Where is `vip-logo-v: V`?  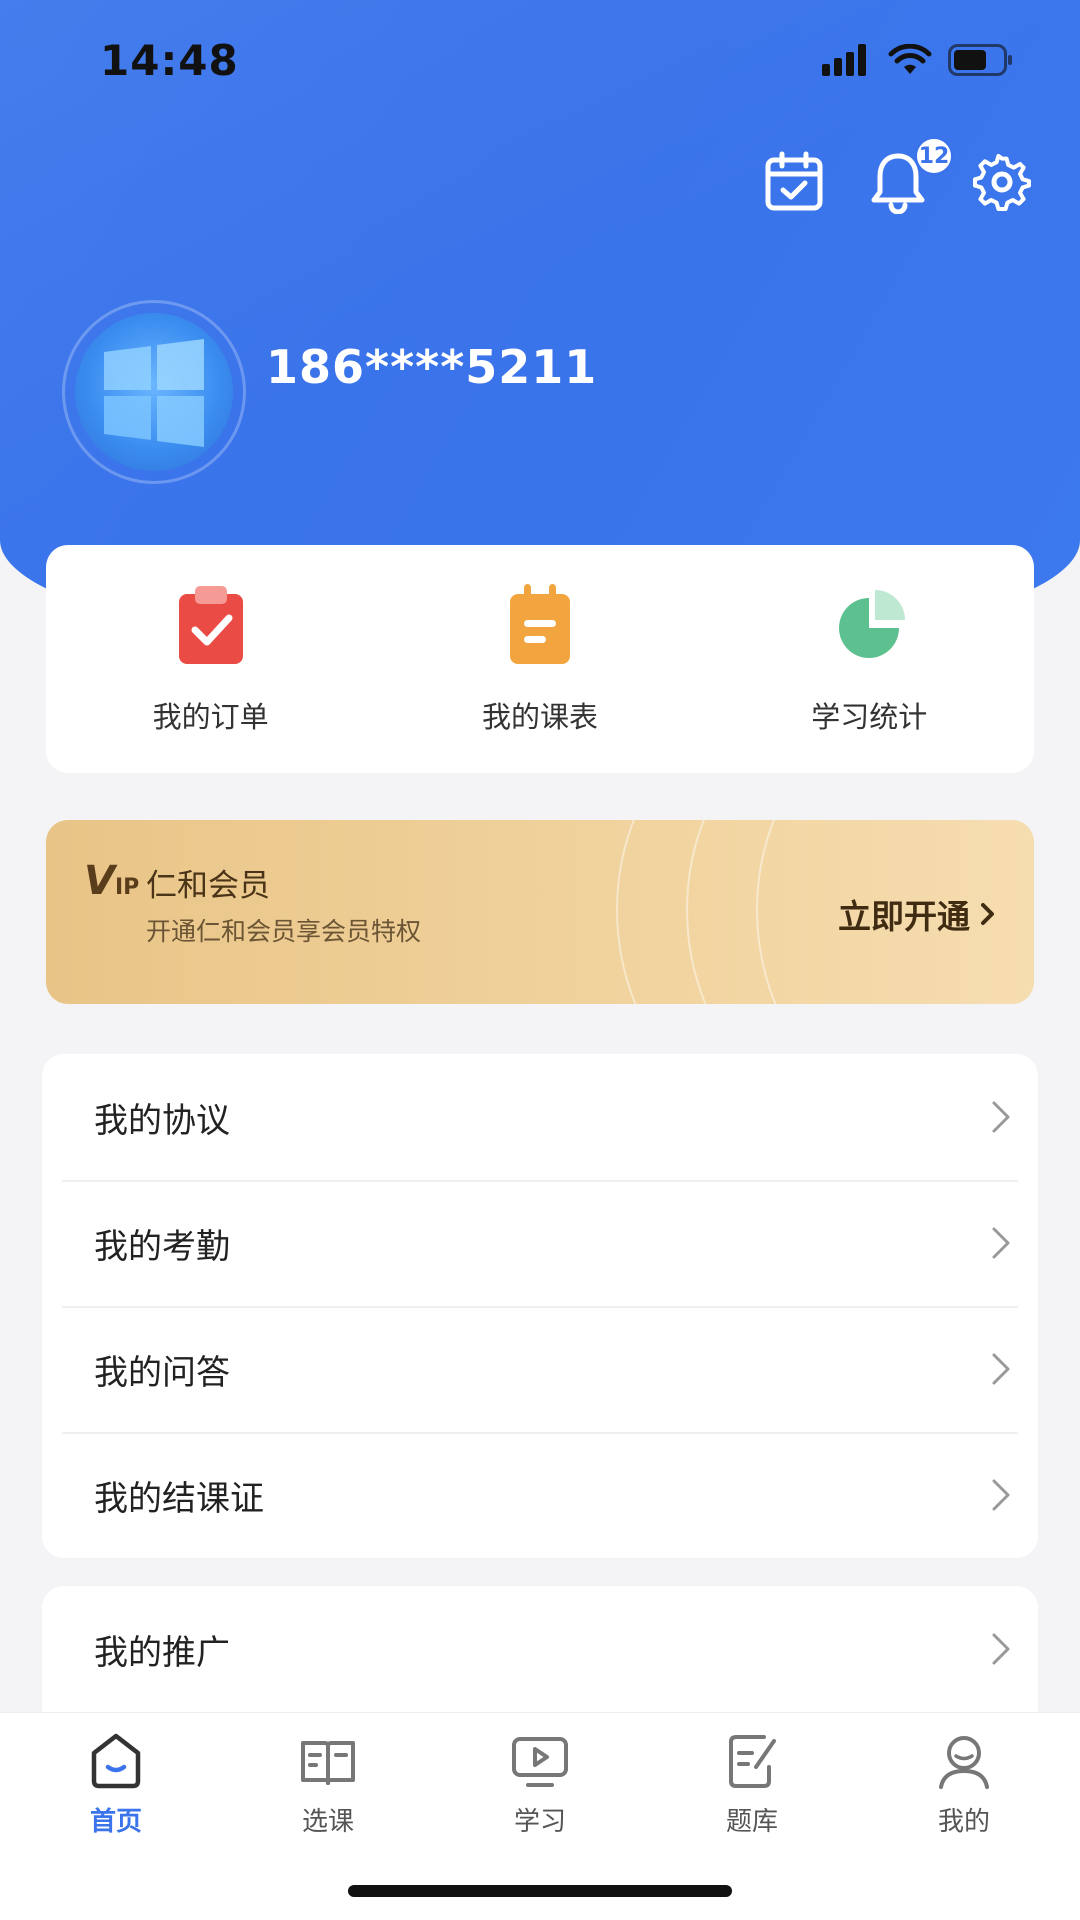
vip-logo-v: V is located at coordinates (99, 881).